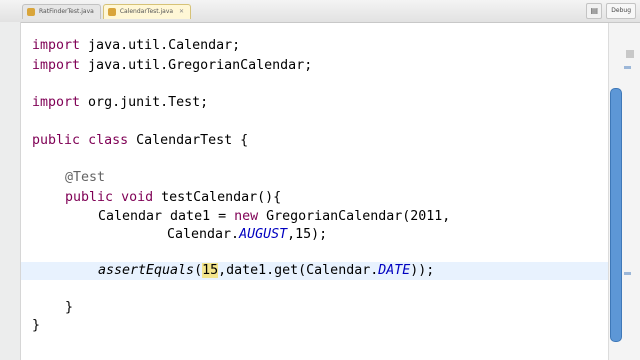 The width and height of the screenshot is (640, 360). What do you see at coordinates (203, 234) in the screenshot?
I see `code-text: Calendar.` at bounding box center [203, 234].